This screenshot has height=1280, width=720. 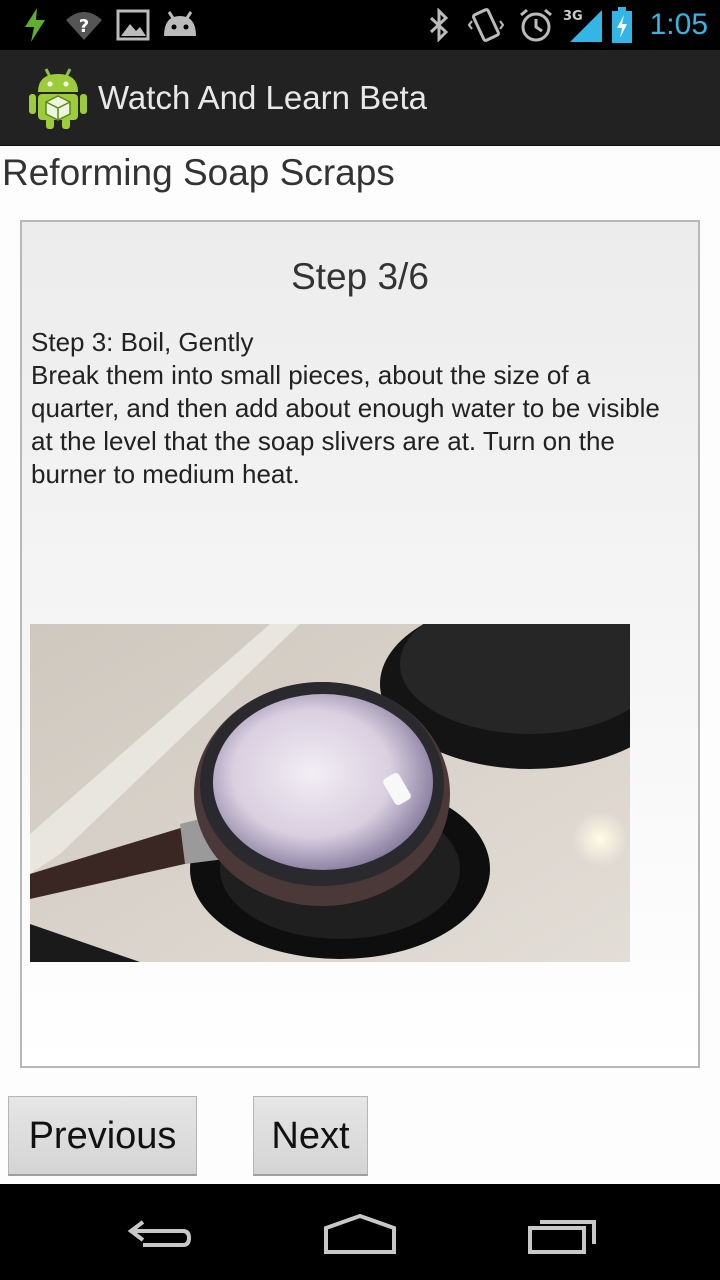 What do you see at coordinates (622, 25) in the screenshot?
I see `battery-icon` at bounding box center [622, 25].